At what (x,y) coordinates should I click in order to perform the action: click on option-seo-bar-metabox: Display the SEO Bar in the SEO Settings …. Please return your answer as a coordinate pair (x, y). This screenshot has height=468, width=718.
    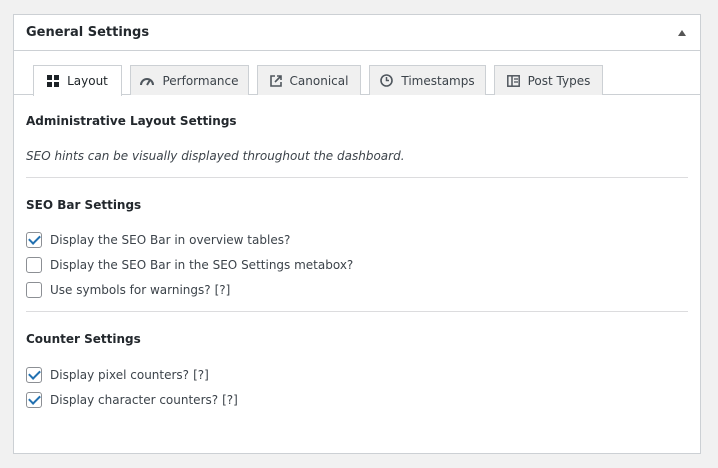
    Looking at the image, I should click on (357, 264).